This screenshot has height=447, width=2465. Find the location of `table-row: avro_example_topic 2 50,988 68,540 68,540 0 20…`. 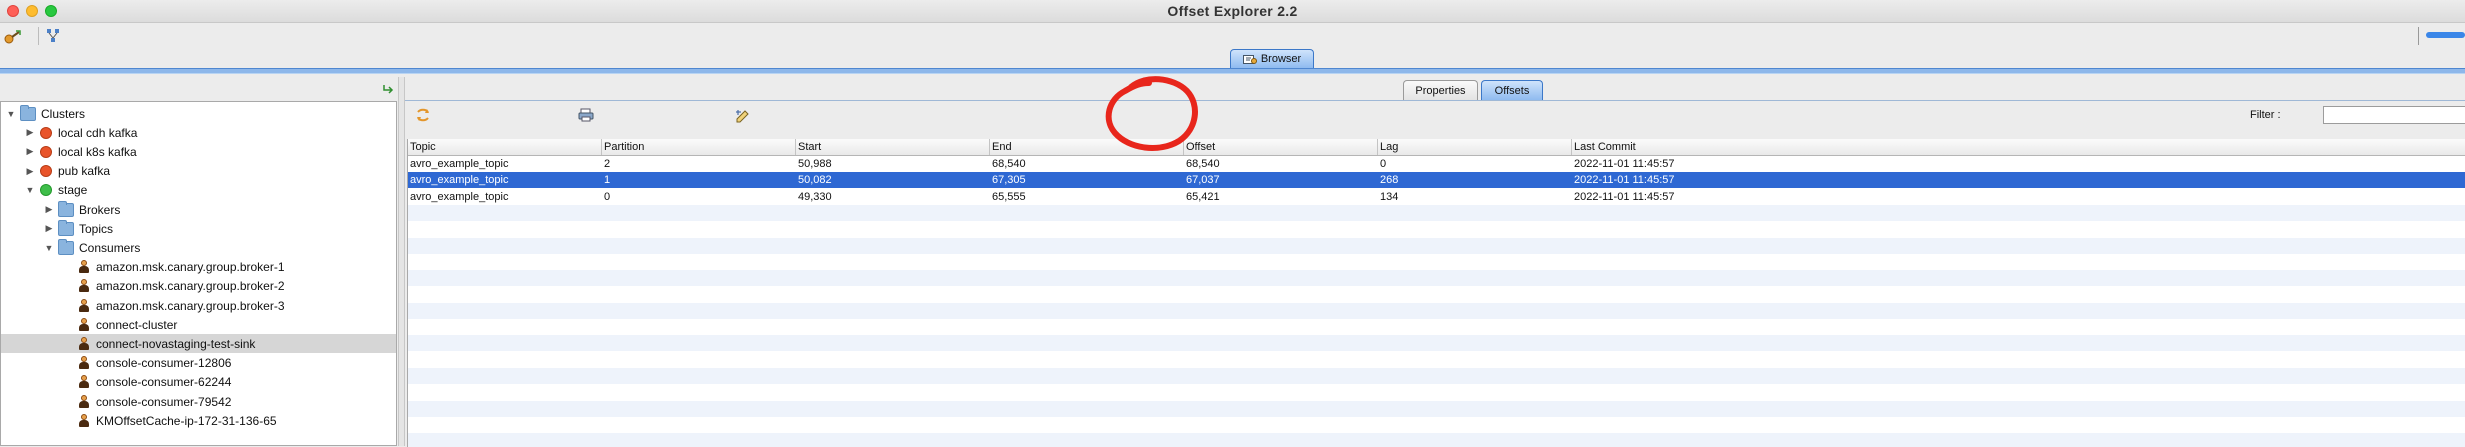

table-row: avro_example_topic 2 50,988 68,540 68,540 0 20… is located at coordinates (1436, 164).